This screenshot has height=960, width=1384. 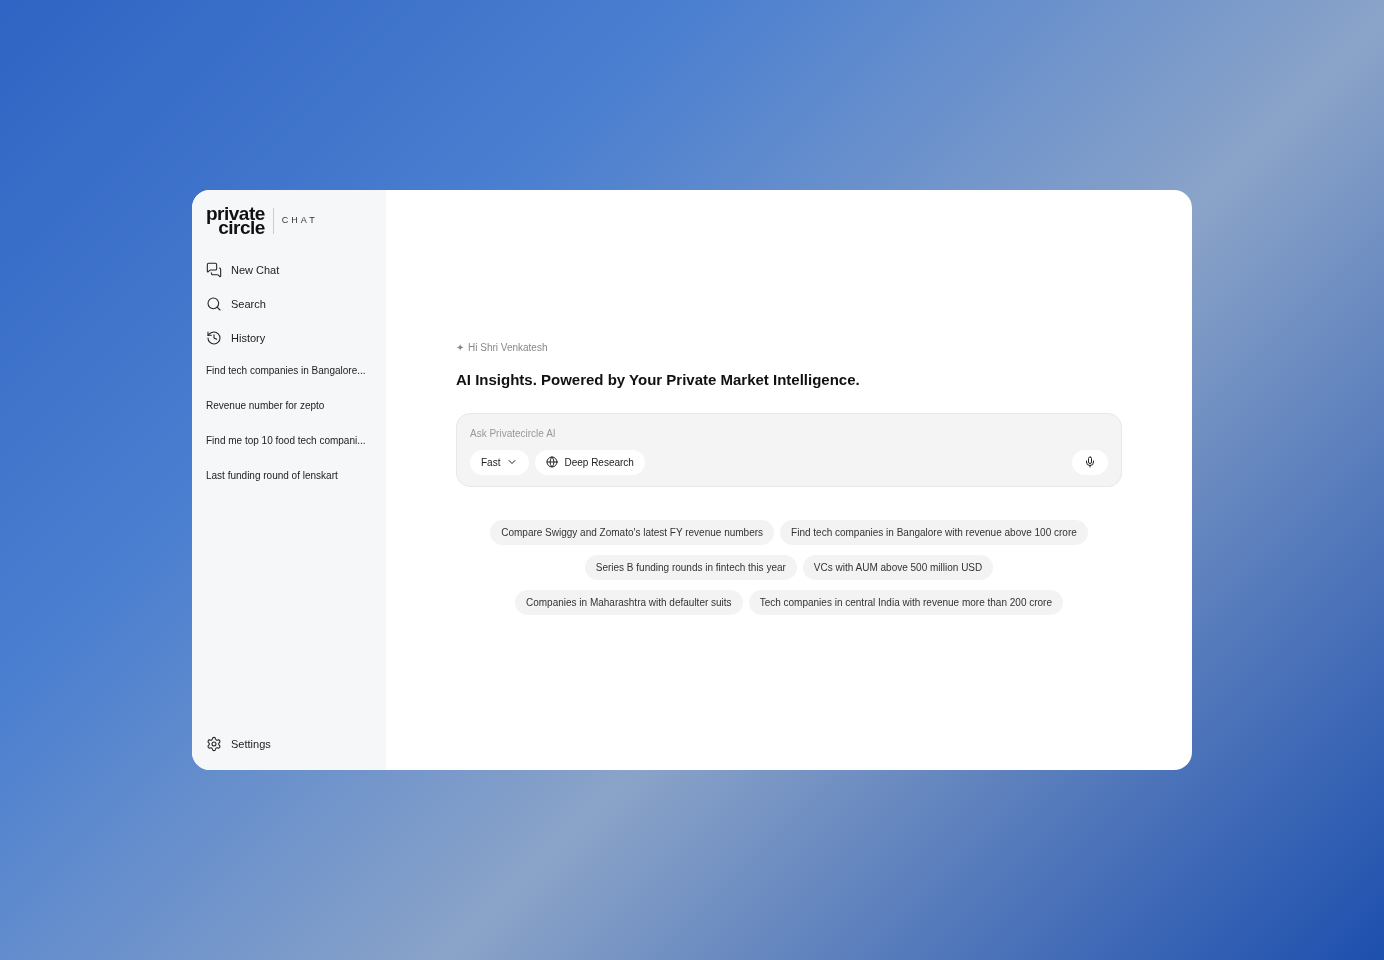 I want to click on suggestion-chip: Find tech companies in Bangalore with revenue above 100 crore, so click(x=934, y=532).